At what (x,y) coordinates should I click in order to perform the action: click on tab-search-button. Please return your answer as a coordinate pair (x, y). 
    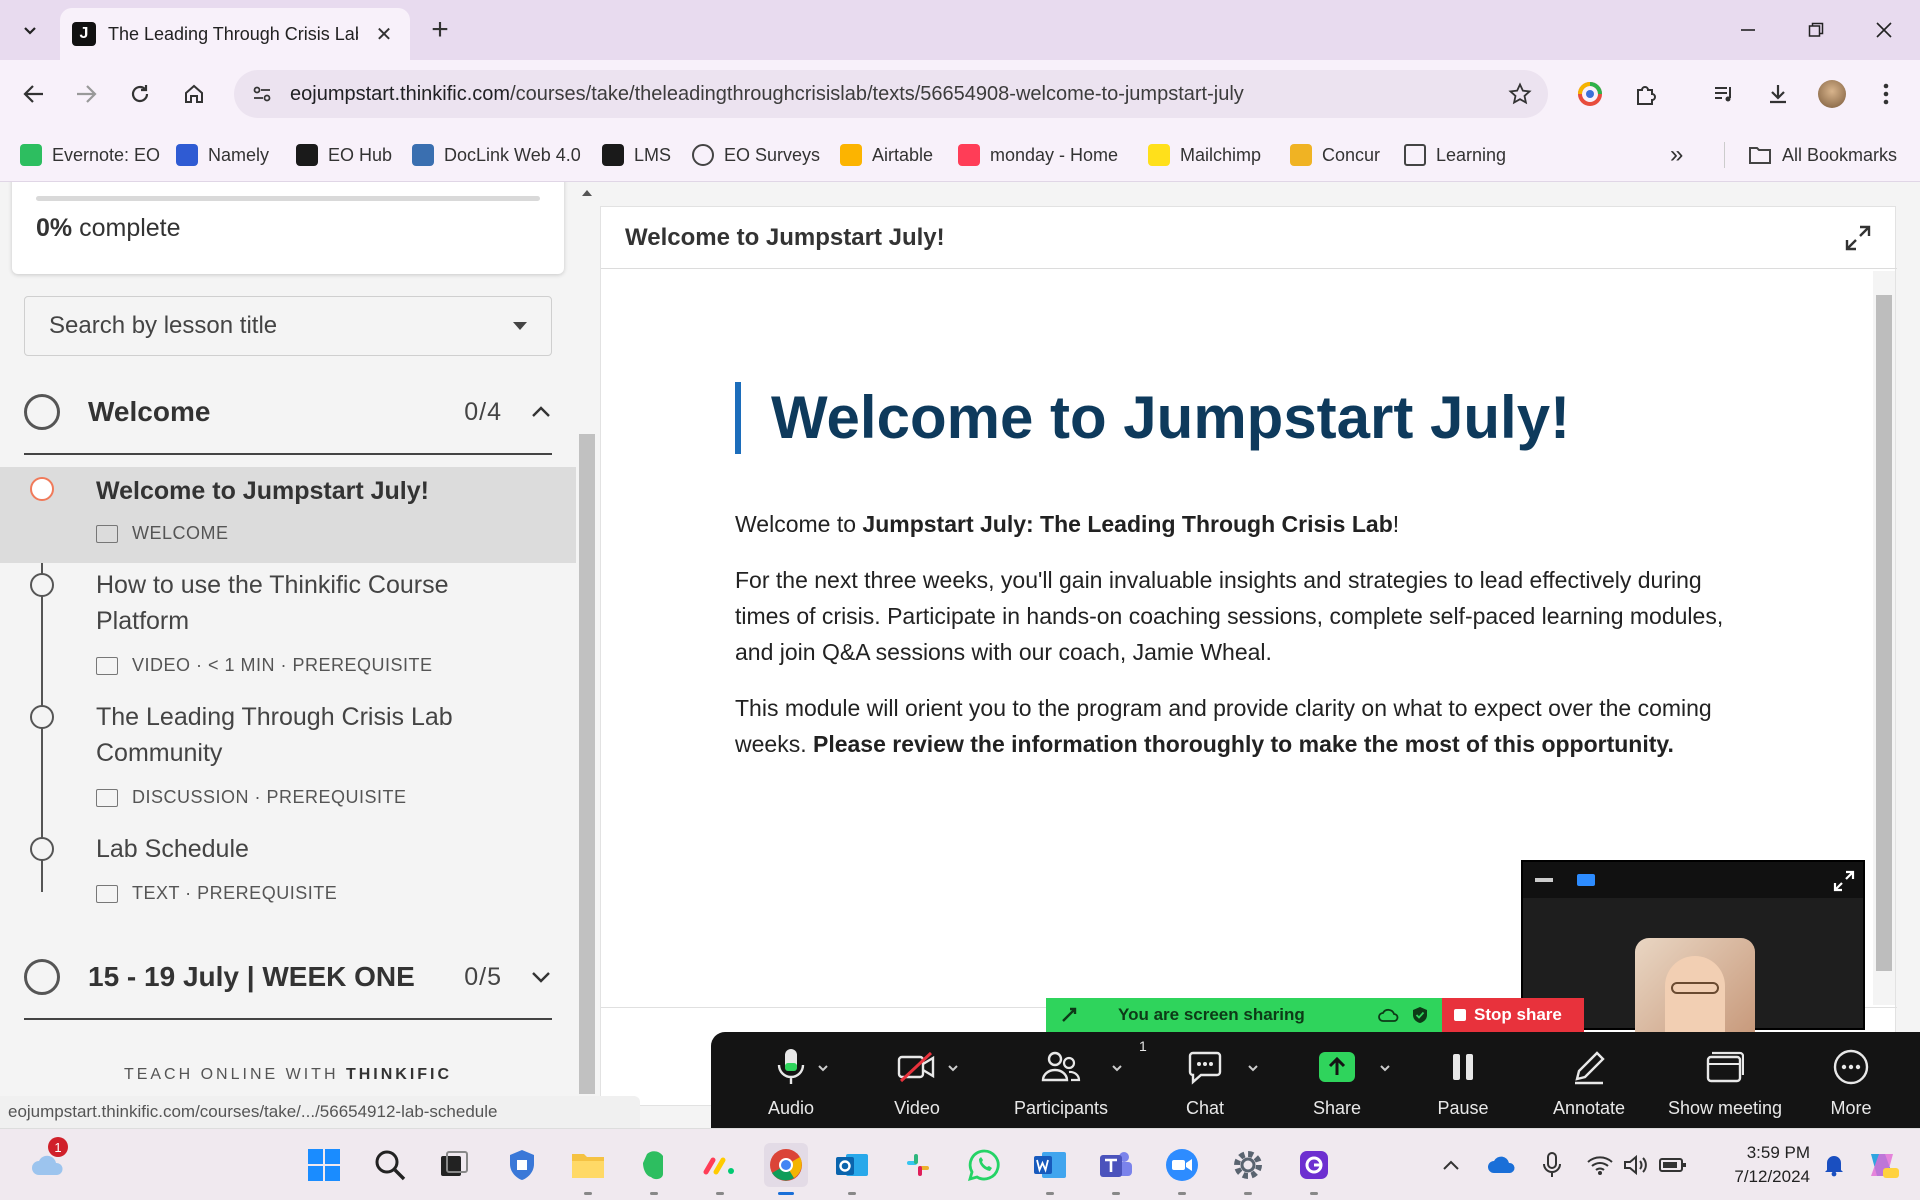
    Looking at the image, I should click on (30, 30).